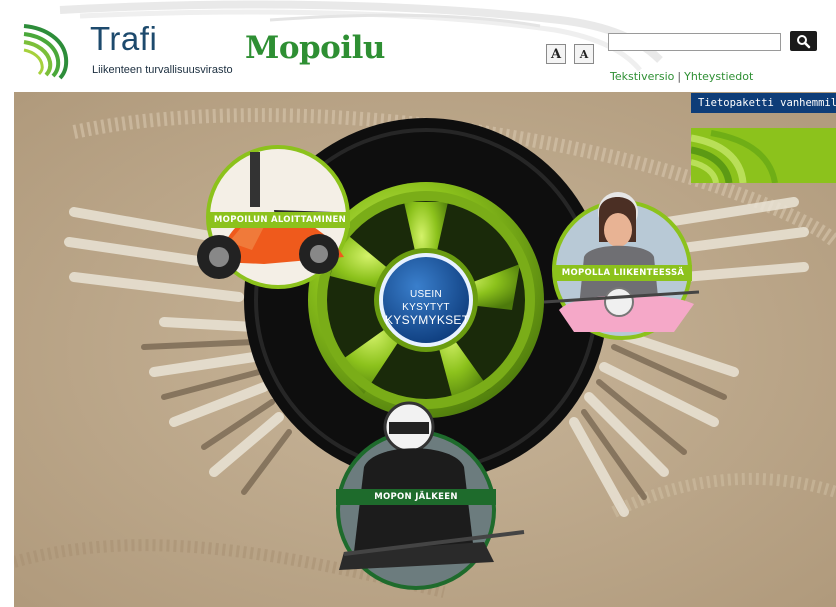  Describe the element at coordinates (315, 48) in the screenshot. I see `site-title: Mopoilu` at that location.